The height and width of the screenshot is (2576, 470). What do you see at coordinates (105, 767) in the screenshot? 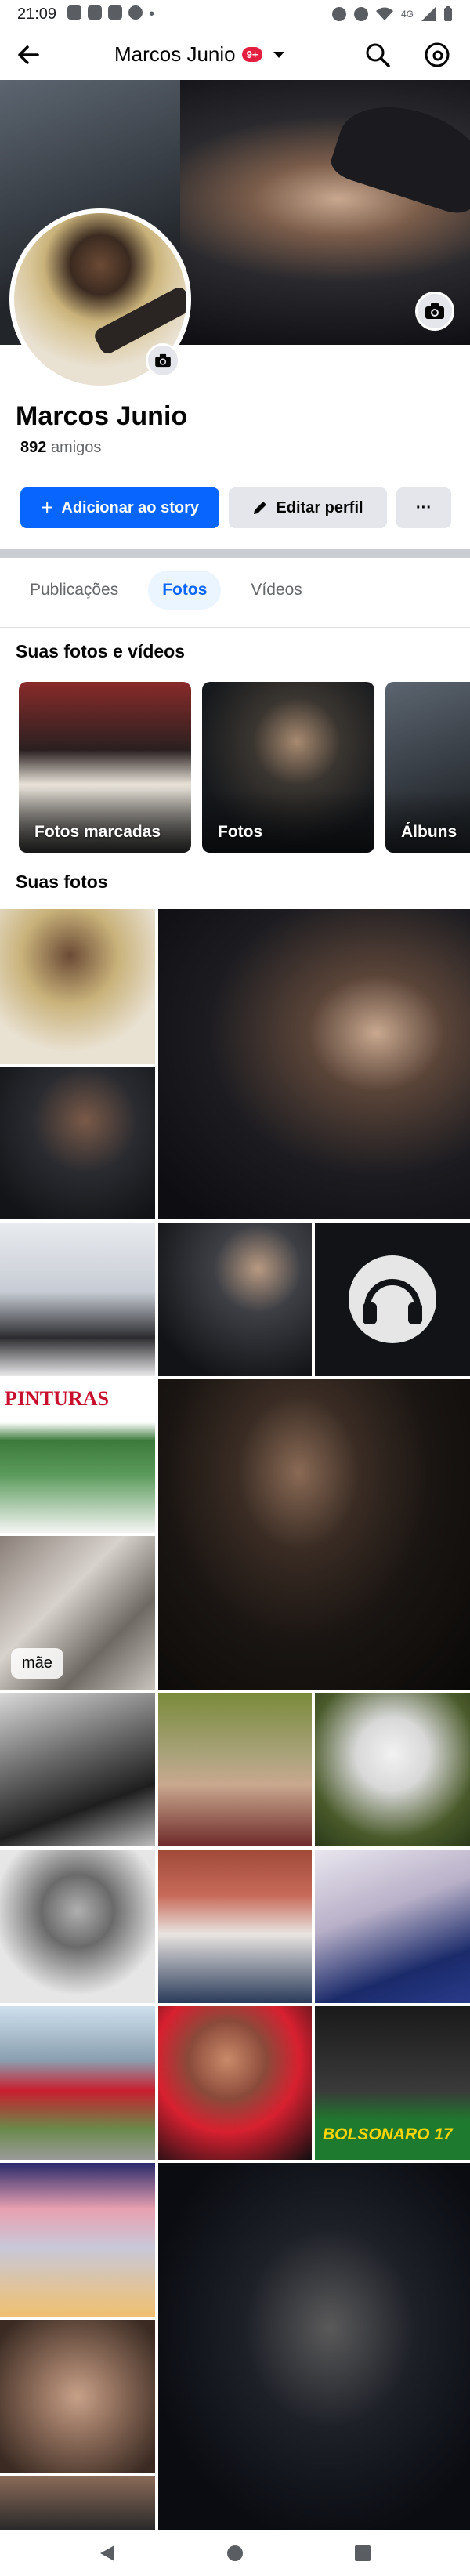
I see `album-card-tagged: Fotos marcadas` at bounding box center [105, 767].